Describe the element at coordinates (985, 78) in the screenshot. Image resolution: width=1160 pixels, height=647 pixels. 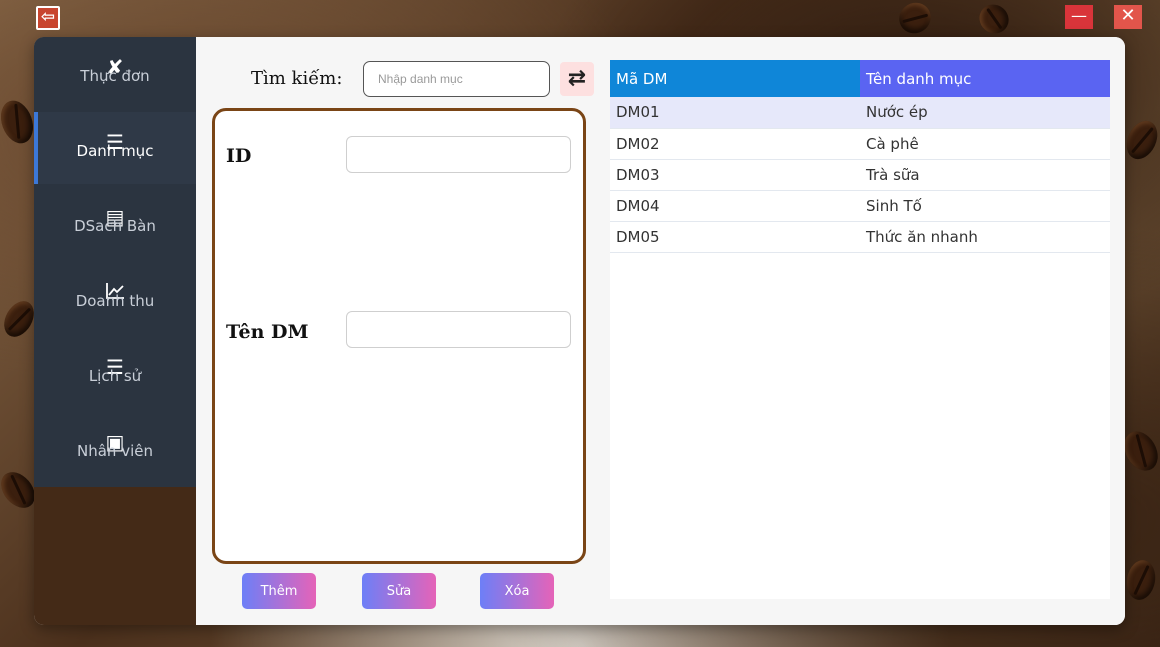
I see `column-header-name: Tên danh mục` at that location.